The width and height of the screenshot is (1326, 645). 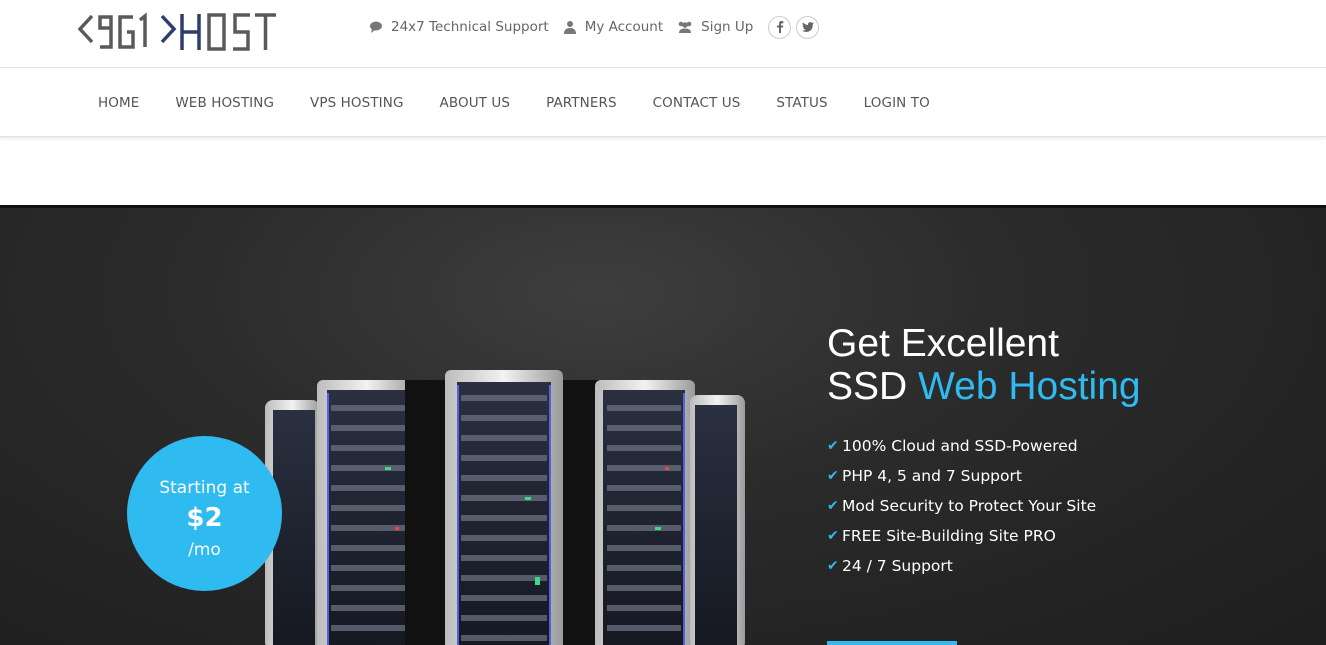 What do you see at coordinates (624, 27) in the screenshot?
I see `my-account-label: My Account` at bounding box center [624, 27].